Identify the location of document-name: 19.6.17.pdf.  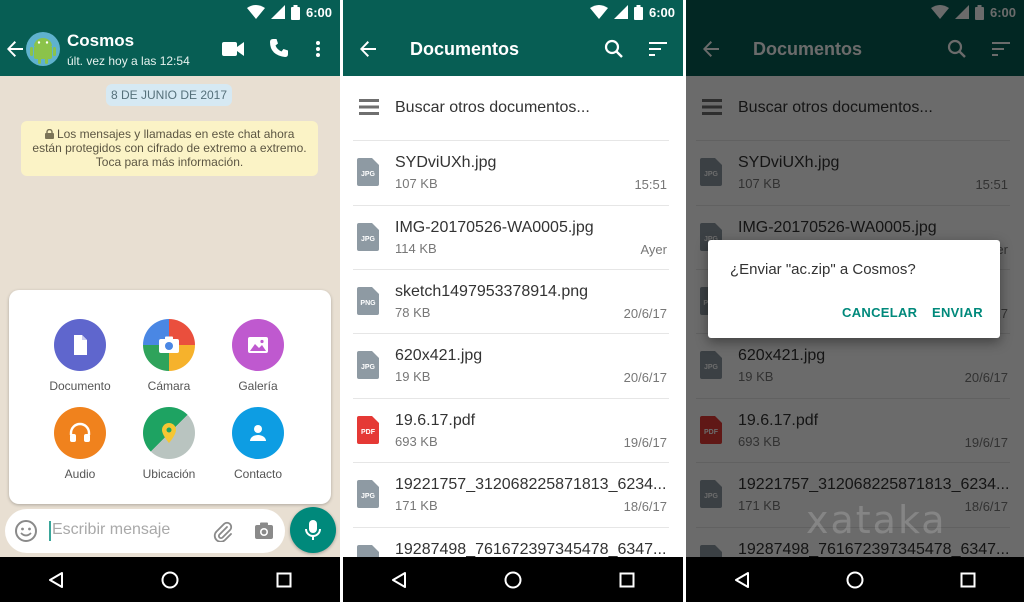
(435, 420).